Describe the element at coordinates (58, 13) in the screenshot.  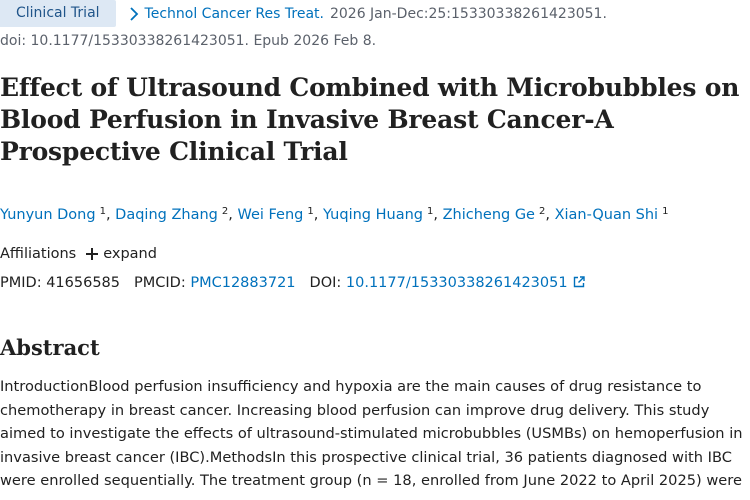
I see `publication-type-badge: Clinical Trial` at that location.